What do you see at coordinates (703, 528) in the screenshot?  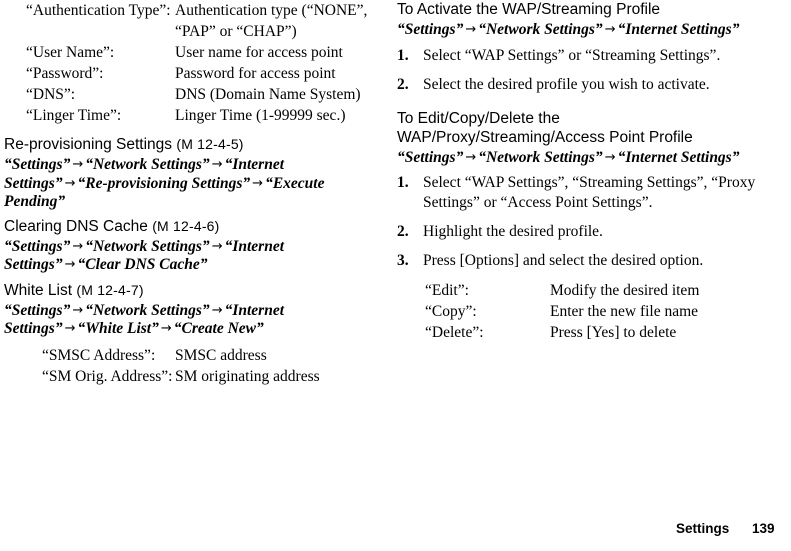 I see `footer-chapter-label: Settings` at bounding box center [703, 528].